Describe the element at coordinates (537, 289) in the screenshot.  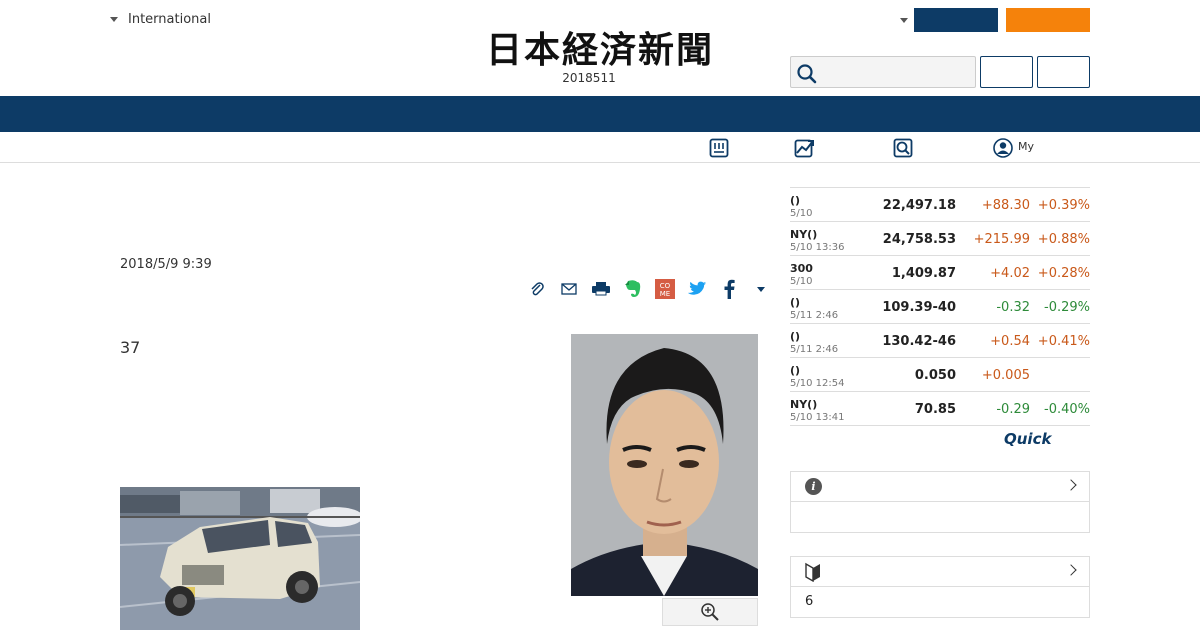
I see `clip-icon` at that location.